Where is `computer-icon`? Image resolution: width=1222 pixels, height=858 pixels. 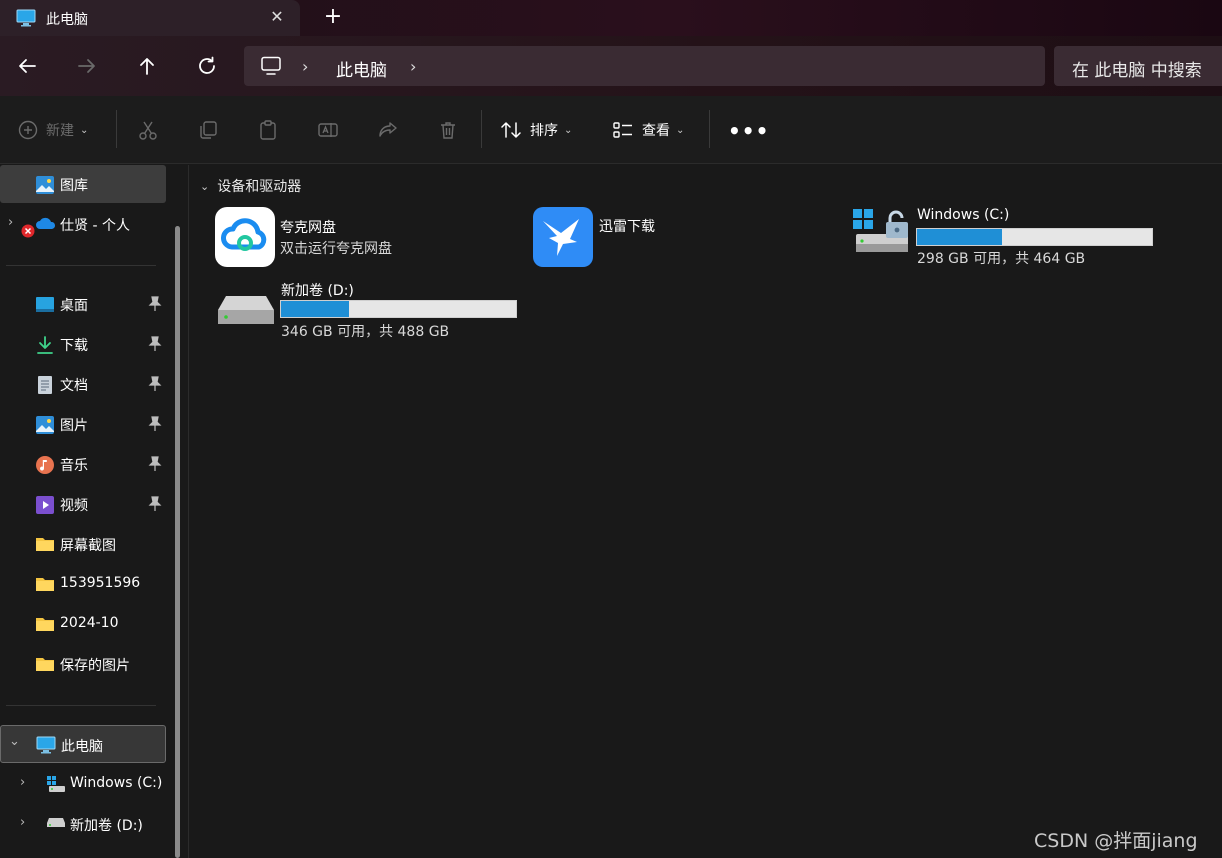 computer-icon is located at coordinates (271, 68).